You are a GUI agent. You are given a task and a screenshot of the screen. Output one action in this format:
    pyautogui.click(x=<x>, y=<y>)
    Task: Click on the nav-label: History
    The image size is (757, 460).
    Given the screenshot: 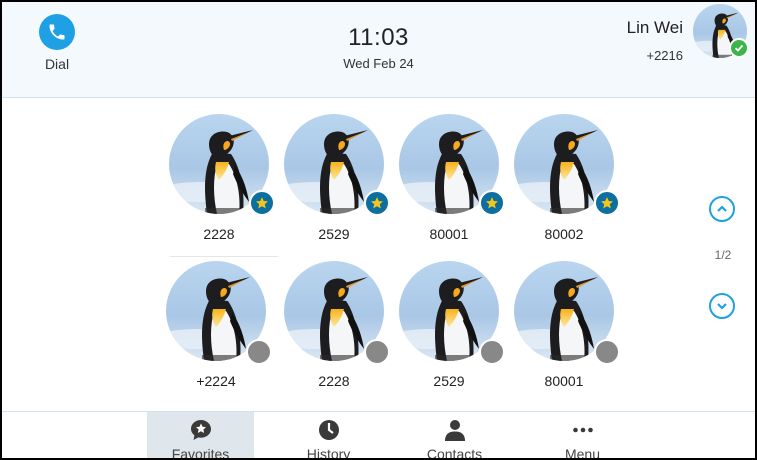 What is the action you would take?
    pyautogui.click(x=328, y=453)
    